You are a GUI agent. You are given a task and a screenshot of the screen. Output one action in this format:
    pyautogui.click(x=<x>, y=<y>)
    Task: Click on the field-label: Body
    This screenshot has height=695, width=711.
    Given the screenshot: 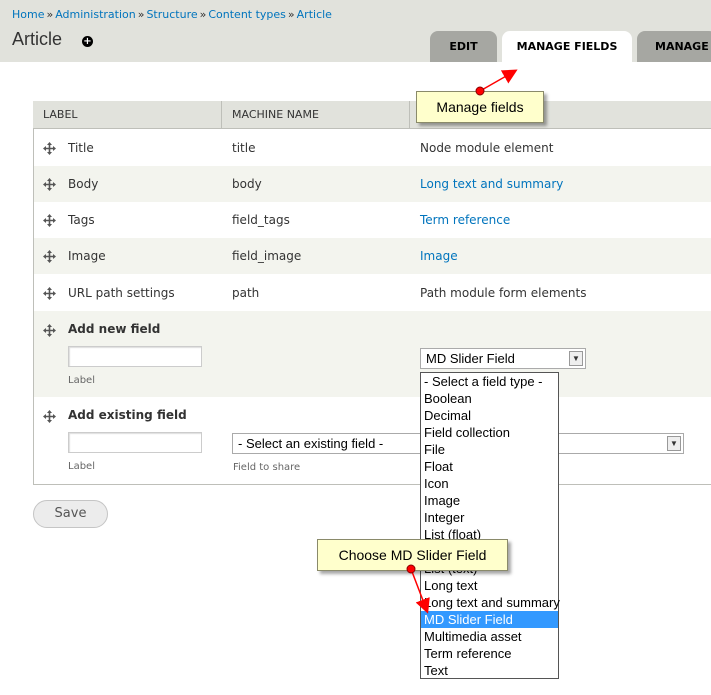 What is the action you would take?
    pyautogui.click(x=83, y=184)
    